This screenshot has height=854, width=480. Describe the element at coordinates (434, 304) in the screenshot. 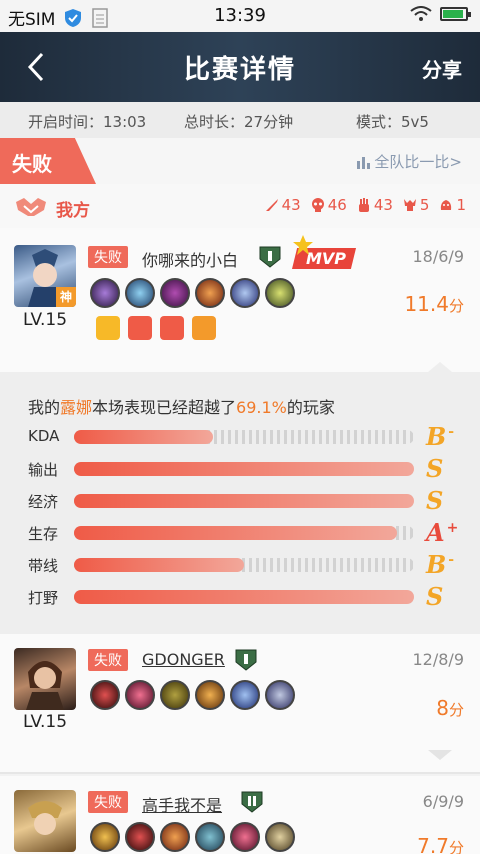

I see `player-score: 11.4分` at that location.